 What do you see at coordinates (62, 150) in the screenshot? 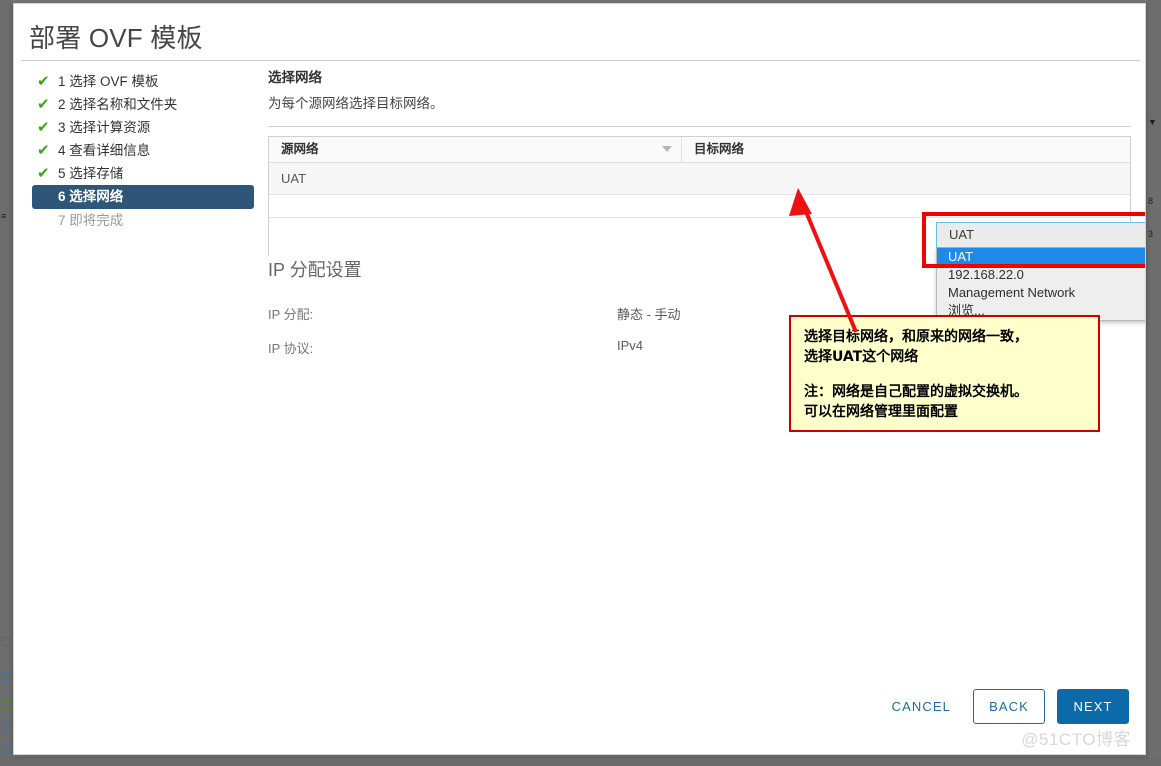
I see `step-number: 4` at bounding box center [62, 150].